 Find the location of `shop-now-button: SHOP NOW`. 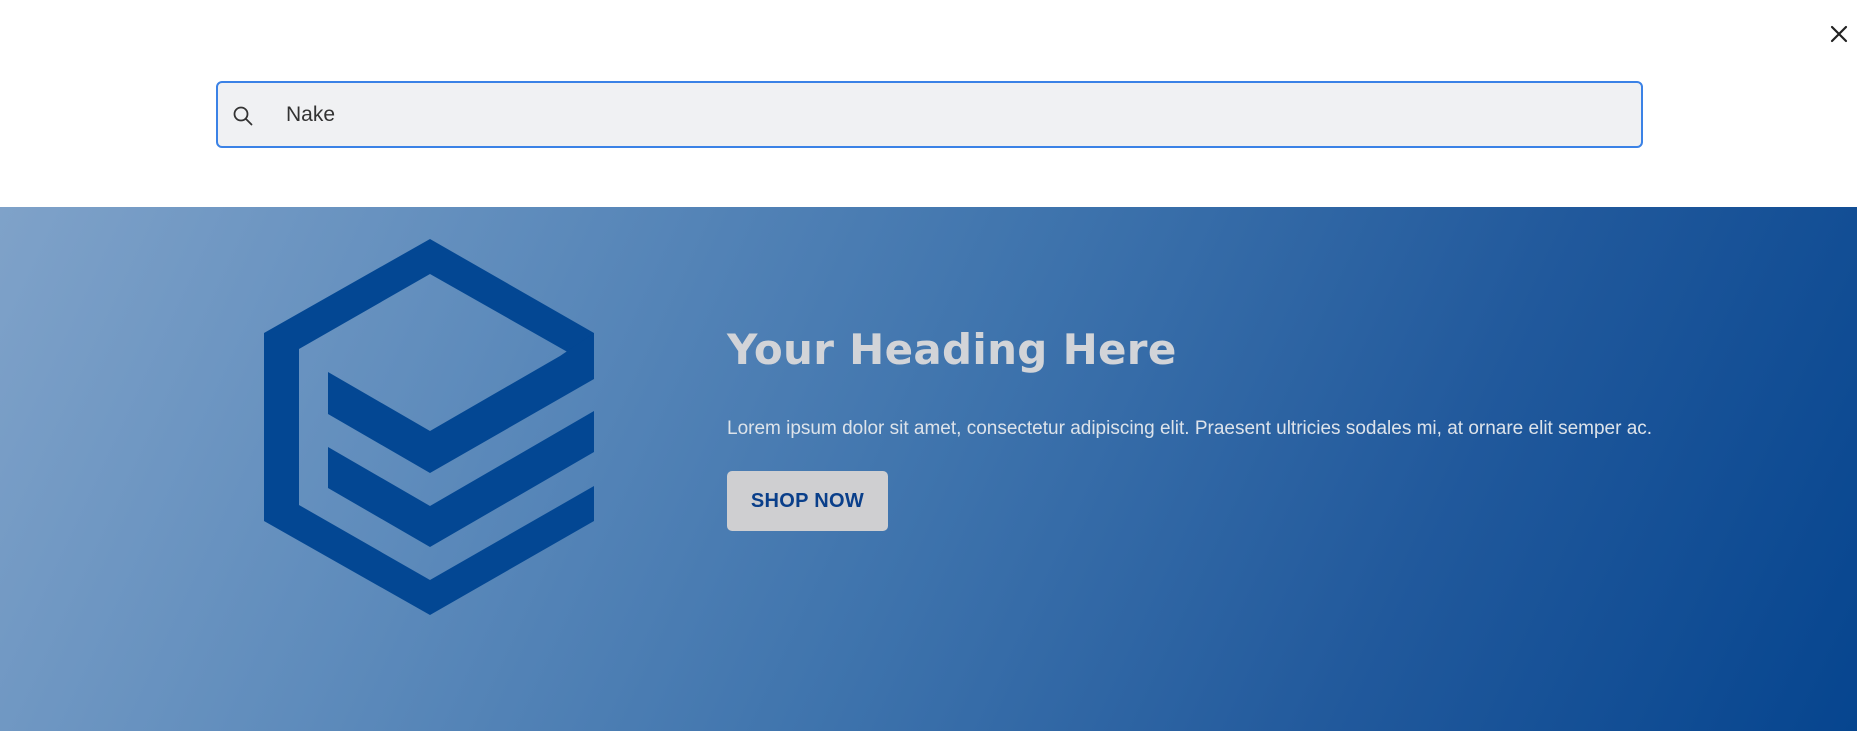

shop-now-button: SHOP NOW is located at coordinates (807, 501).